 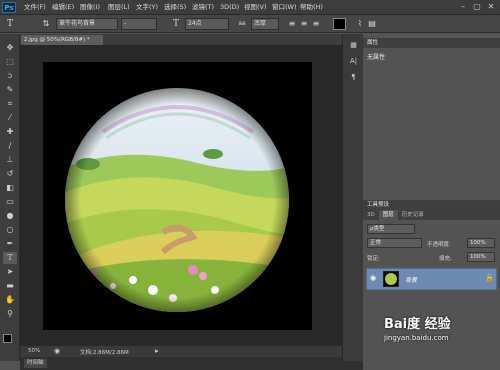 What do you see at coordinates (10, 48) in the screenshot?
I see `move-tool-icon: ✥` at bounding box center [10, 48].